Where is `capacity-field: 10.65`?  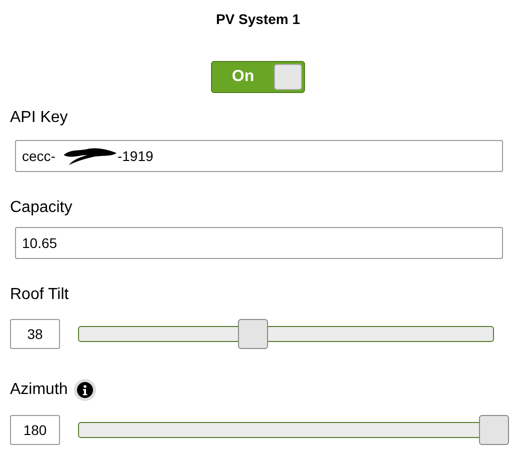 capacity-field: 10.65 is located at coordinates (259, 243).